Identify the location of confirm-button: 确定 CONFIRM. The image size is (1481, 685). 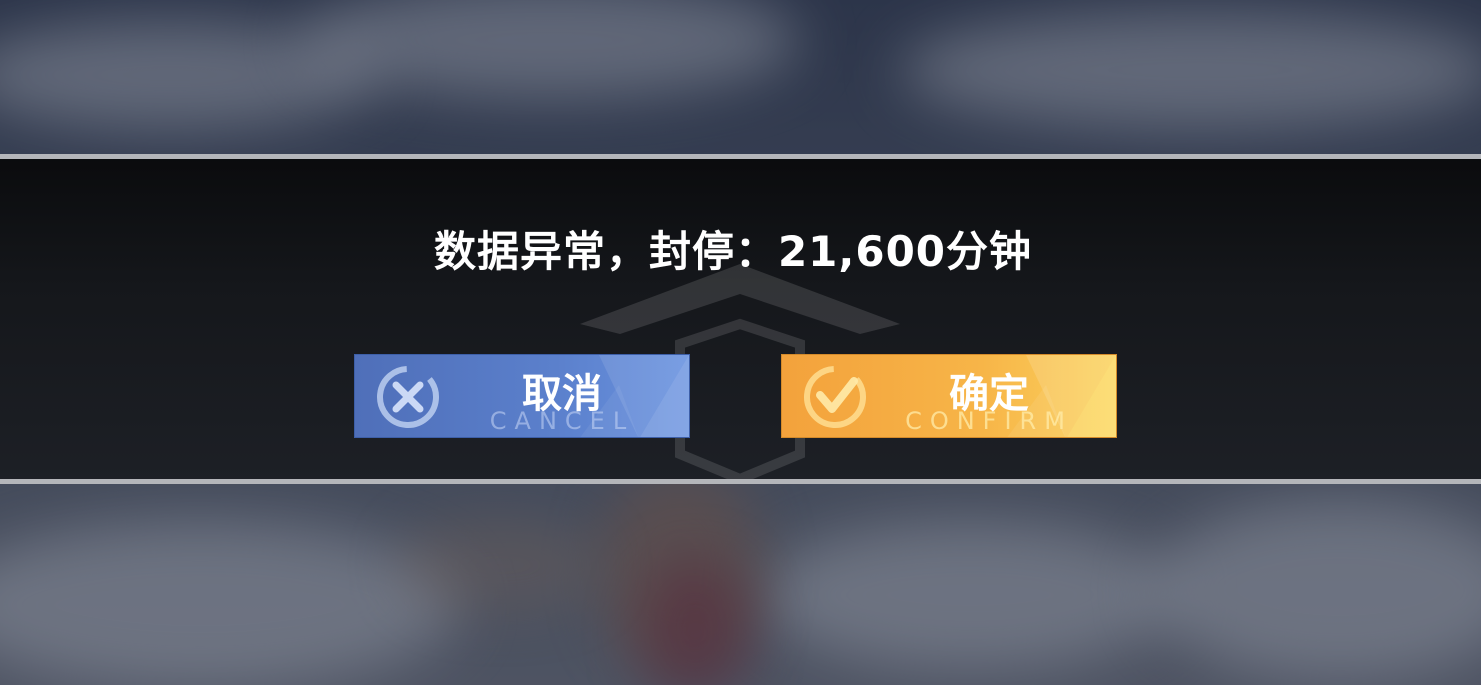
(949, 396).